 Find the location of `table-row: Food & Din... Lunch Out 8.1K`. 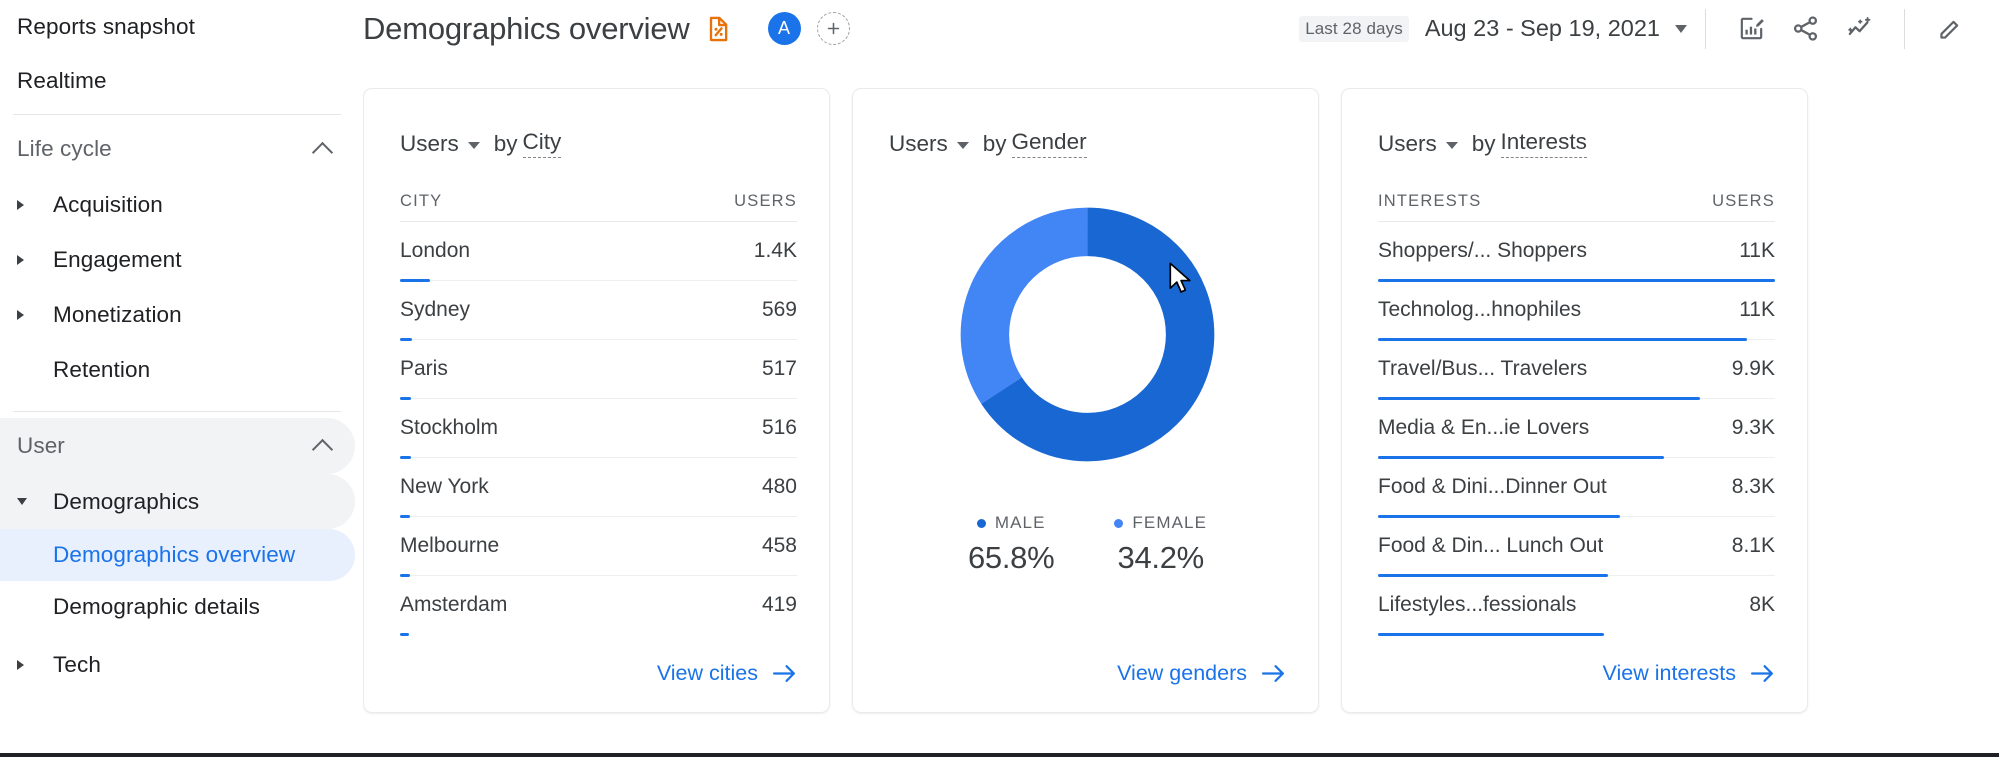

table-row: Food & Din... Lunch Out 8.1K is located at coordinates (1576, 547).